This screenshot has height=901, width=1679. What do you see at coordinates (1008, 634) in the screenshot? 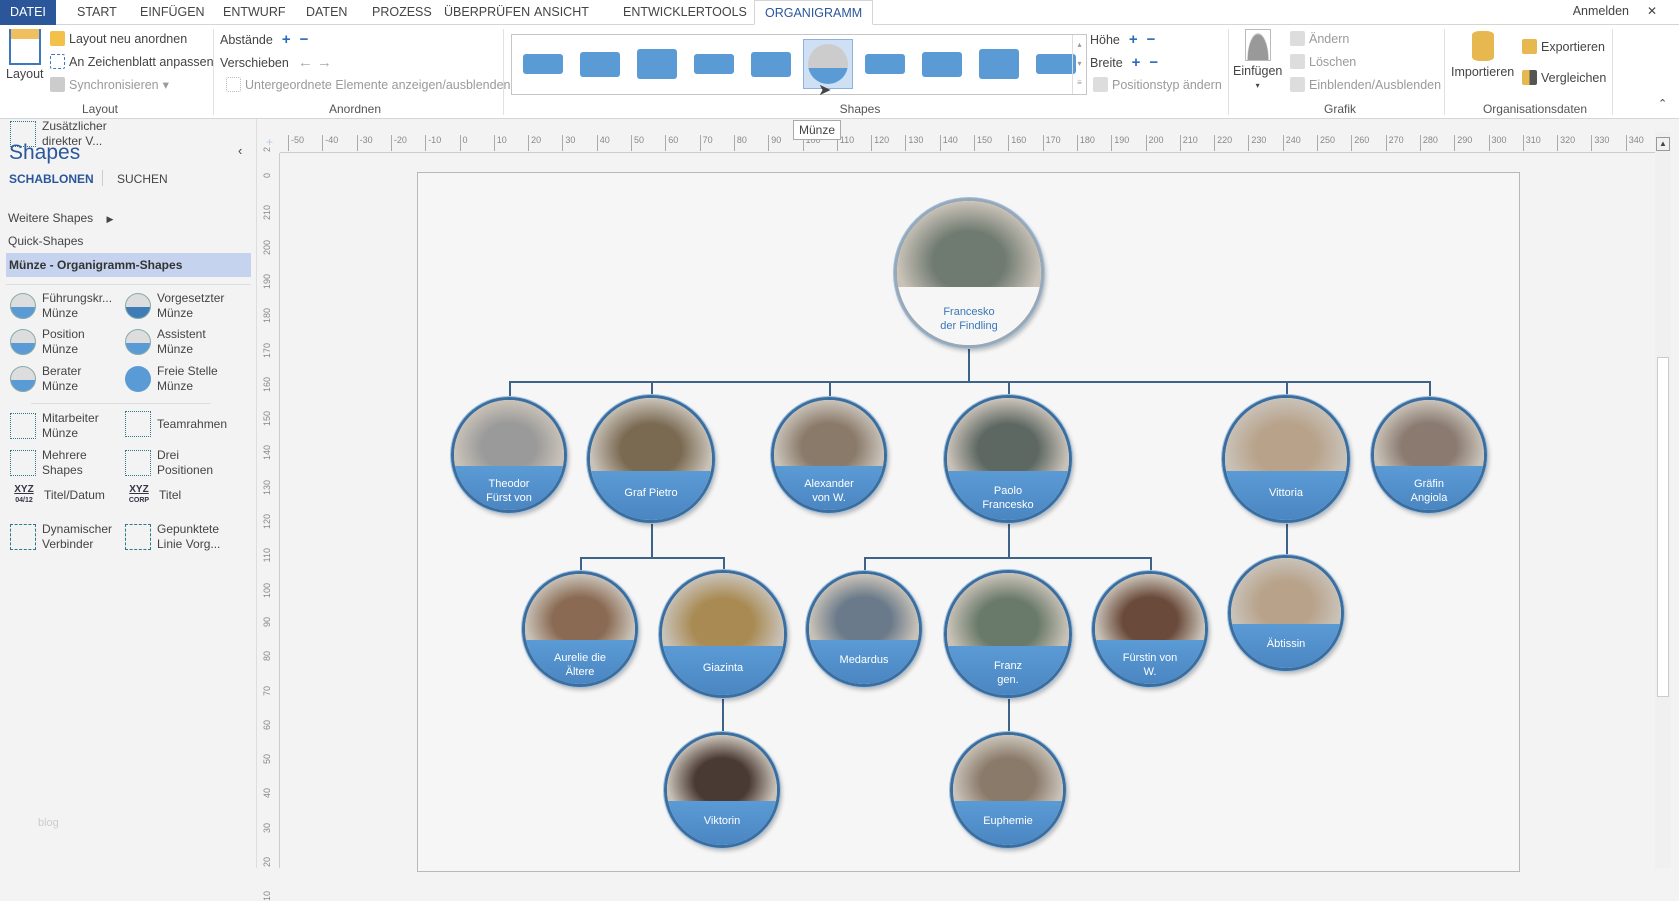
I see `org-node: Franz gen.` at bounding box center [1008, 634].